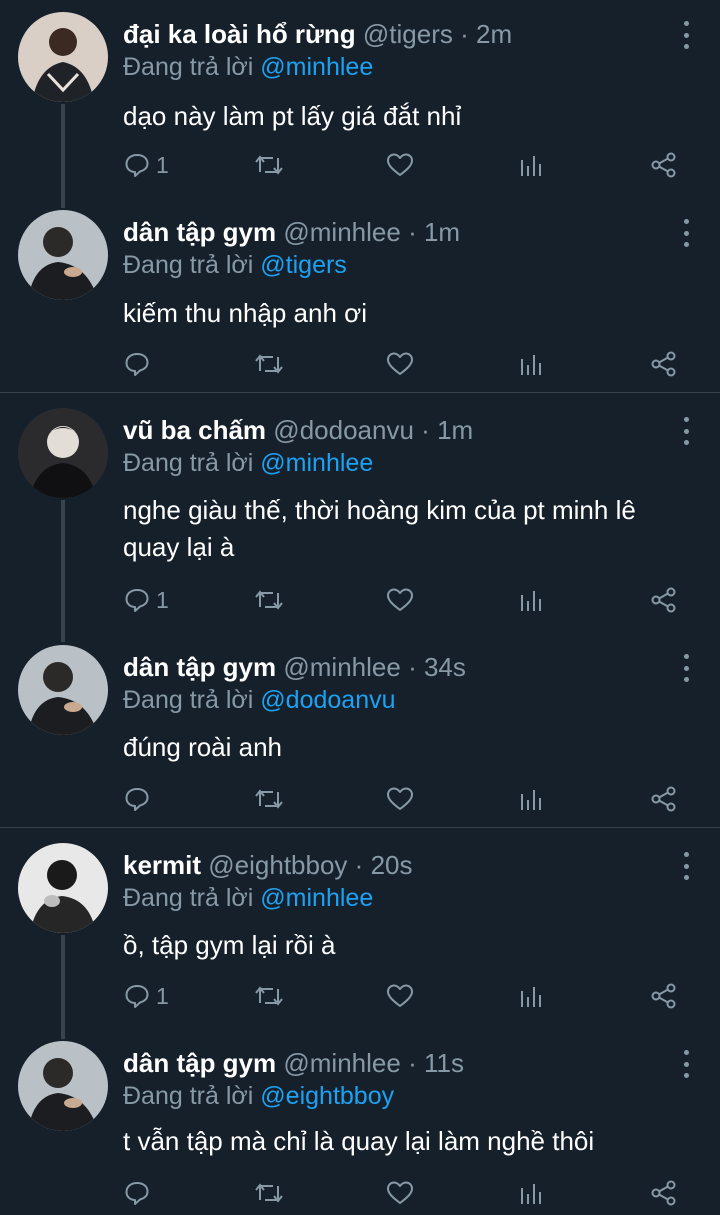 This screenshot has height=1215, width=720. What do you see at coordinates (494, 34) in the screenshot?
I see `timestamp: 2m` at bounding box center [494, 34].